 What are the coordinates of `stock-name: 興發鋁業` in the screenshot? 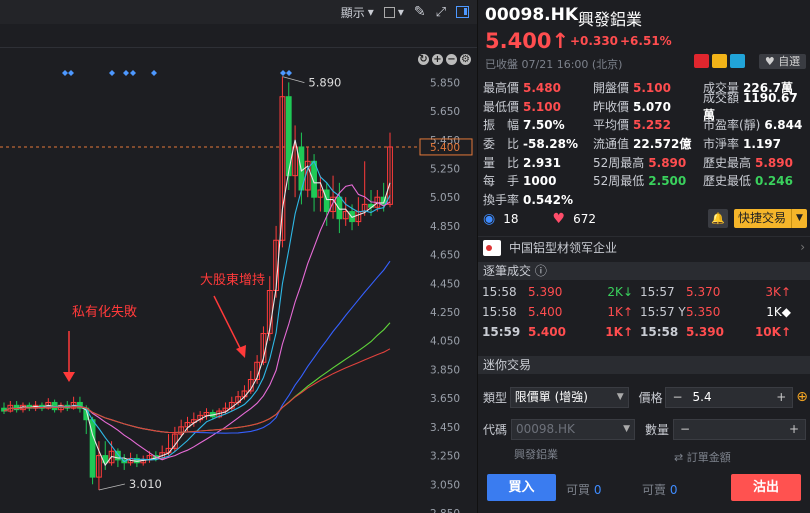 It's located at (610, 19).